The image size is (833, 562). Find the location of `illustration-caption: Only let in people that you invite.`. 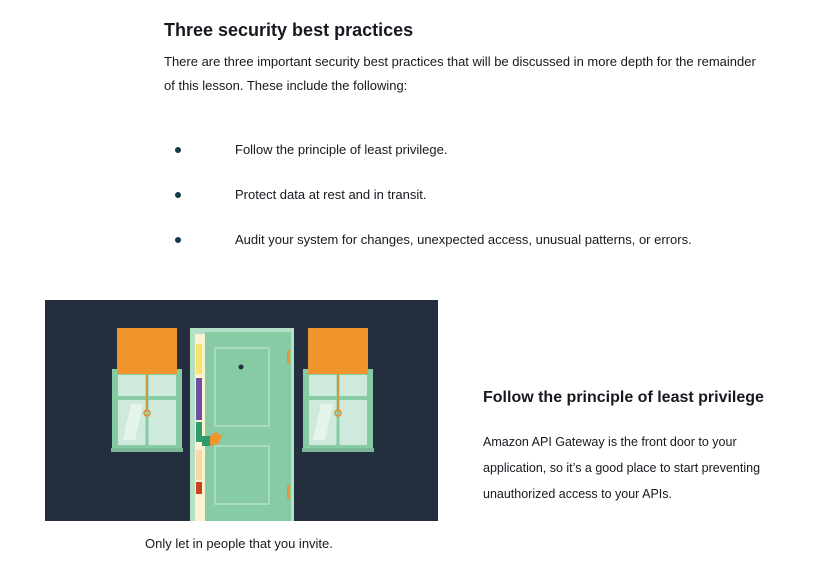

illustration-caption: Only let in people that you invite. is located at coordinates (239, 543).